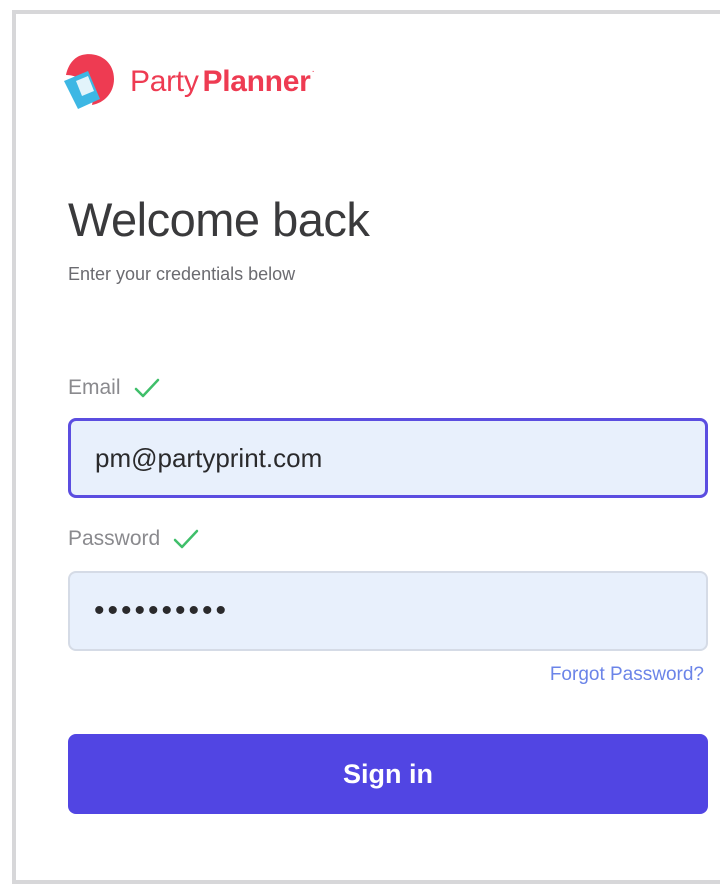  Describe the element at coordinates (94, 387) in the screenshot. I see `email-label-text: Email` at that location.